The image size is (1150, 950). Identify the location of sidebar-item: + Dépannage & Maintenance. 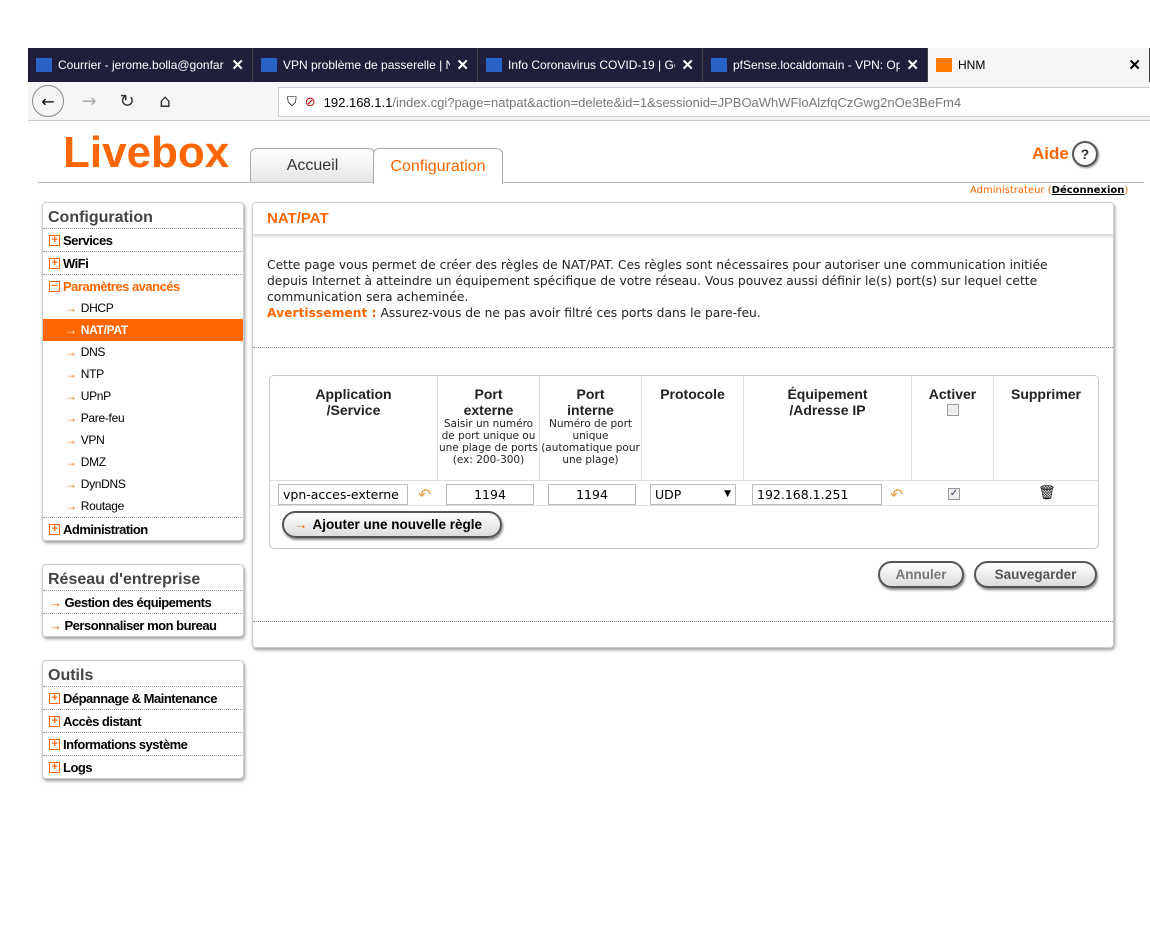
(143, 697).